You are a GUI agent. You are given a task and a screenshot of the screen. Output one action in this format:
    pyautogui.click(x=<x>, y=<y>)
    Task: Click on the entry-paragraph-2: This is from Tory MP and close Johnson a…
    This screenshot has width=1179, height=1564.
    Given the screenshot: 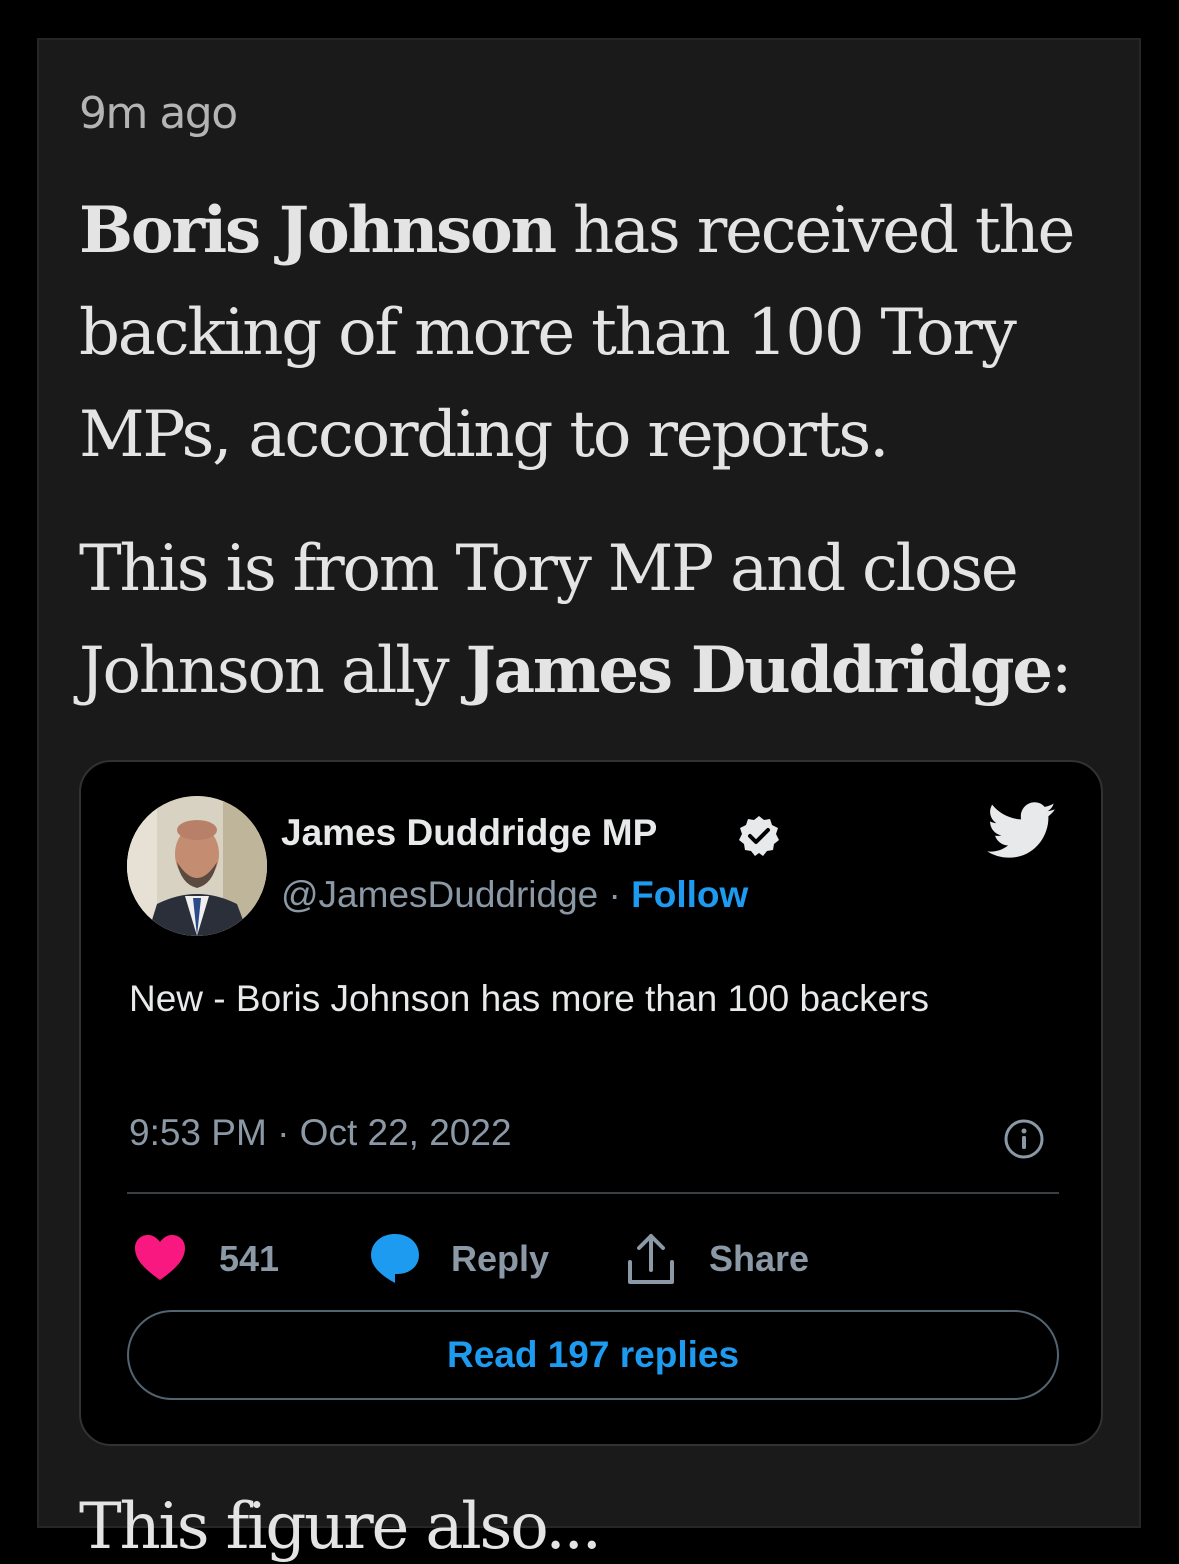 What is the action you would take?
    pyautogui.click(x=599, y=620)
    